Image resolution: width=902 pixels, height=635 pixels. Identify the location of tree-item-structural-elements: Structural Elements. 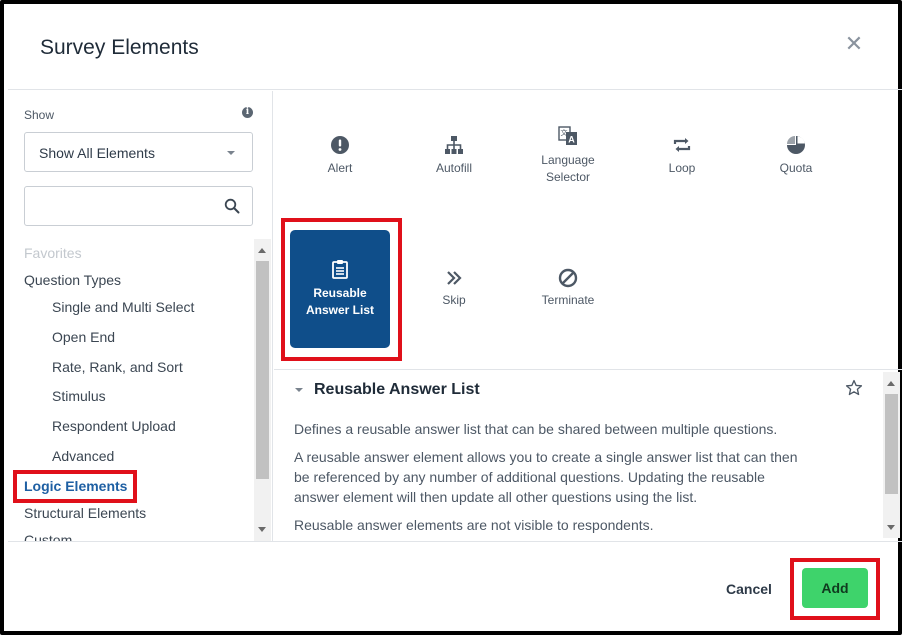
(85, 513).